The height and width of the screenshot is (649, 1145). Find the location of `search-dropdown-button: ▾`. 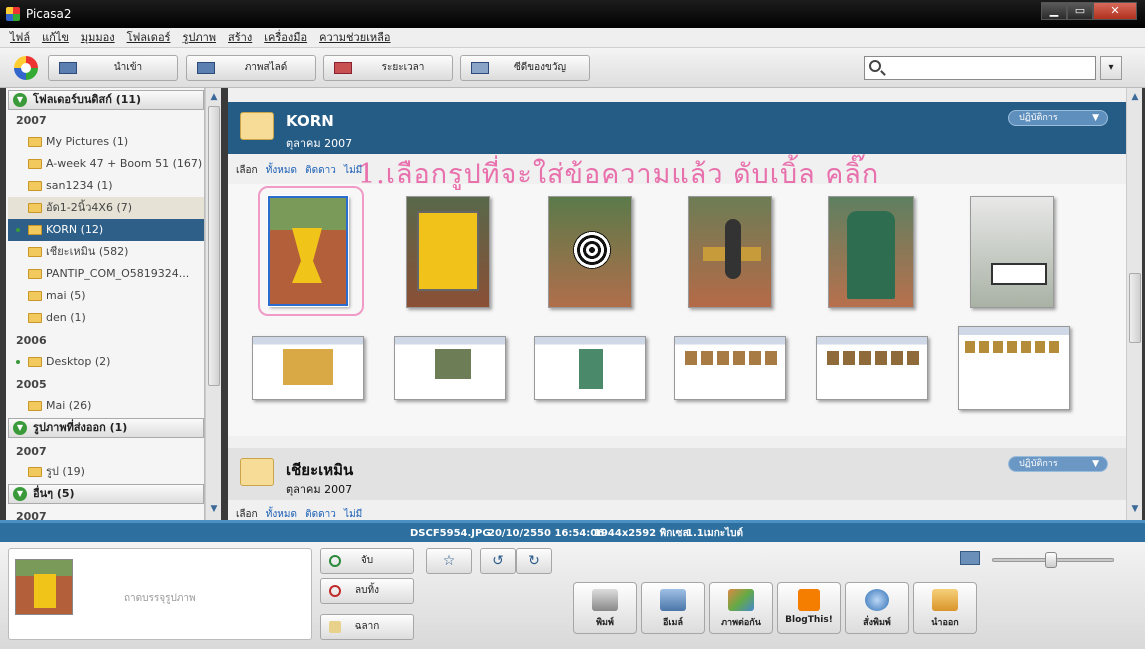

search-dropdown-button: ▾ is located at coordinates (1111, 68).